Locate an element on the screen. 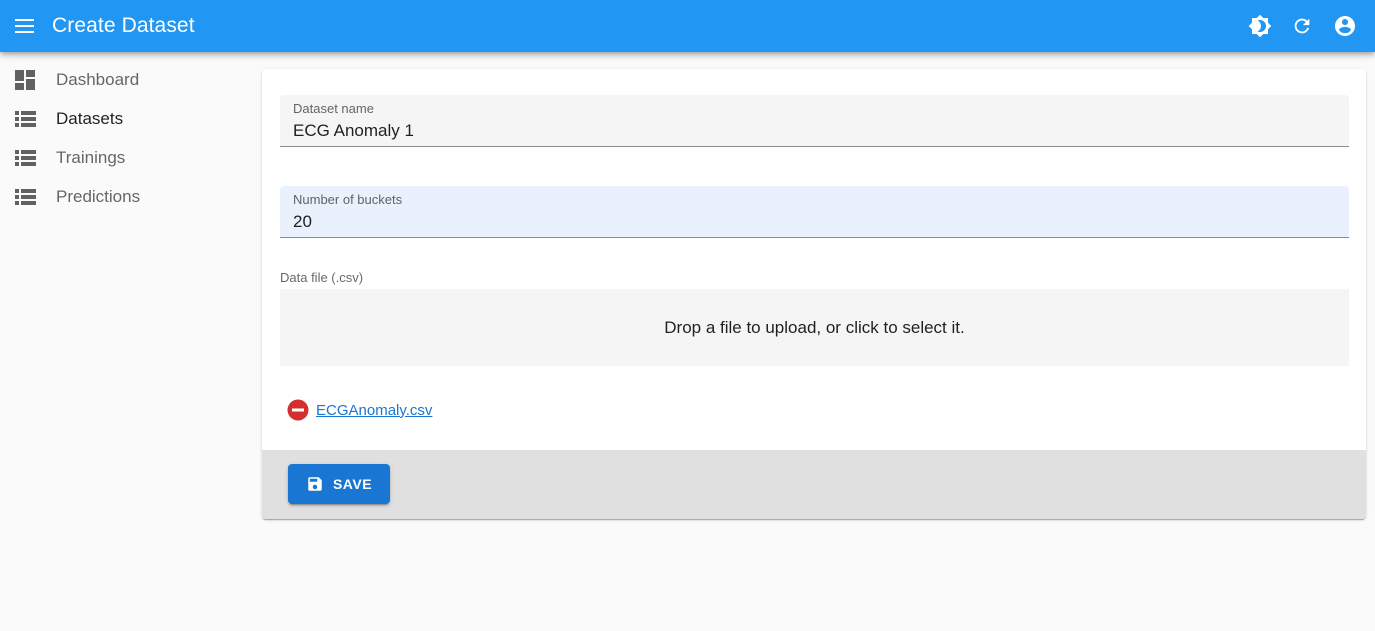 The width and height of the screenshot is (1375, 631). data-file-label: Data file (.csv) is located at coordinates (322, 277).